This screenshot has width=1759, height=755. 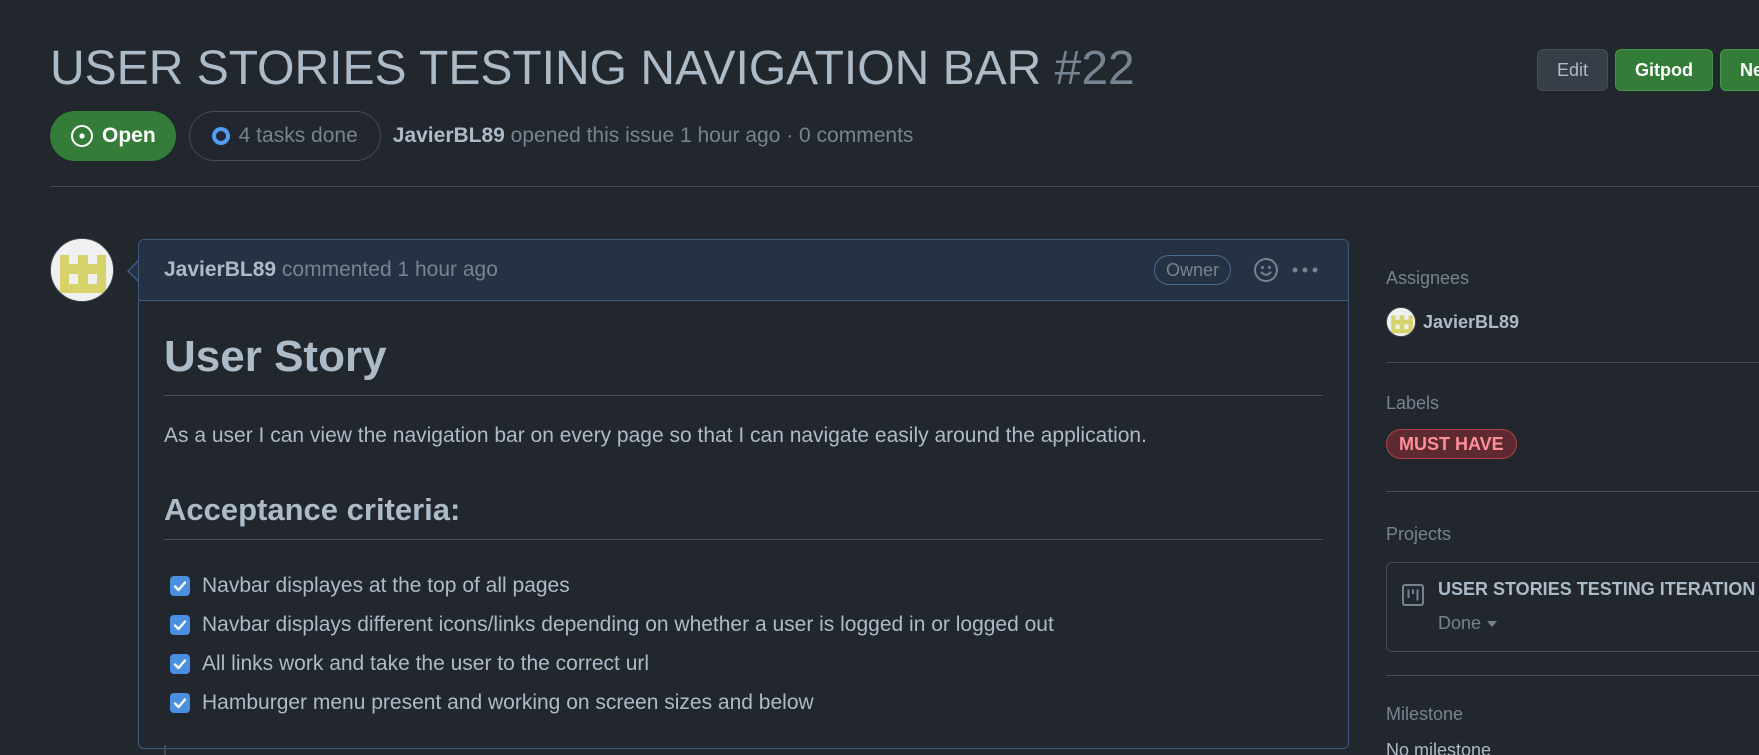 What do you see at coordinates (1572, 427) in the screenshot?
I see `labels-section: Labels MUST HAVE` at bounding box center [1572, 427].